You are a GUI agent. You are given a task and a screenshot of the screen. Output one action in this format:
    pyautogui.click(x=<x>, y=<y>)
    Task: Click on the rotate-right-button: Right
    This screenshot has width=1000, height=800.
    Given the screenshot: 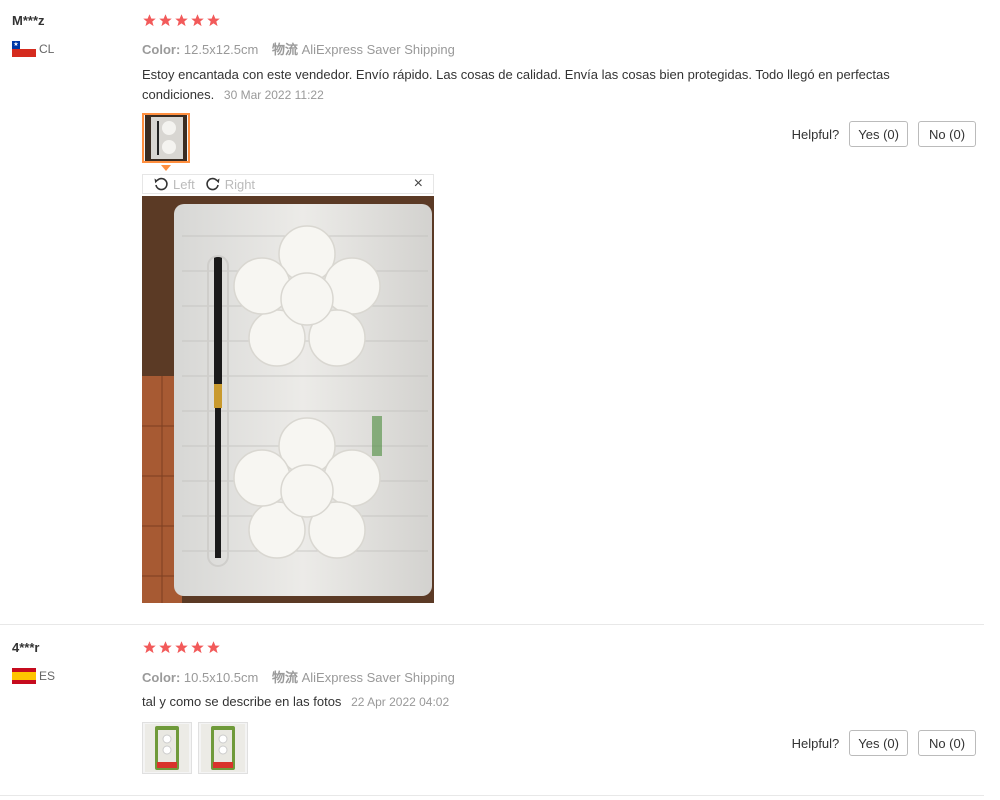 What is the action you would take?
    pyautogui.click(x=230, y=184)
    